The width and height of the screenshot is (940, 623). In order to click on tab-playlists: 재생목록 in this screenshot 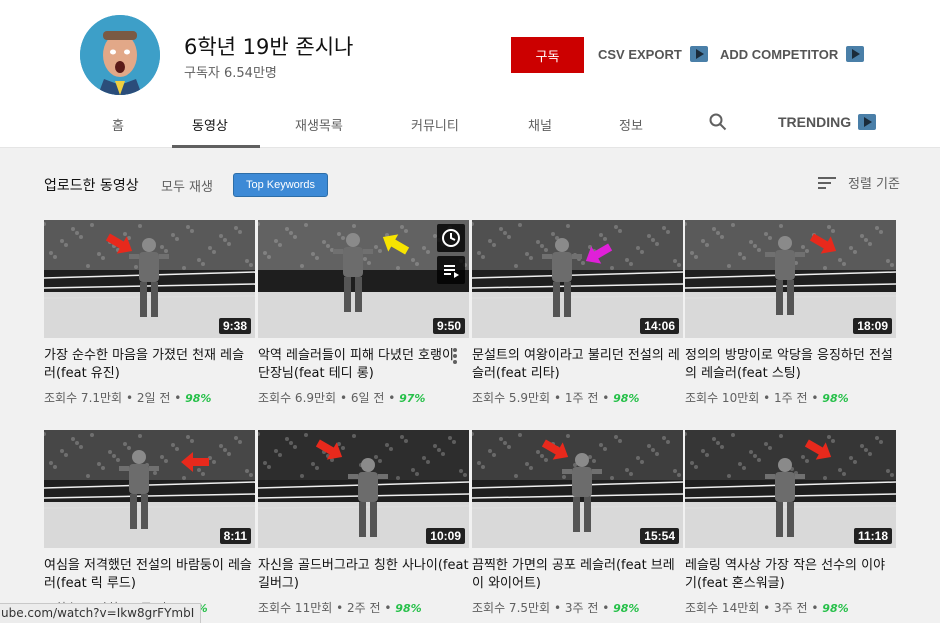, I will do `click(319, 124)`.